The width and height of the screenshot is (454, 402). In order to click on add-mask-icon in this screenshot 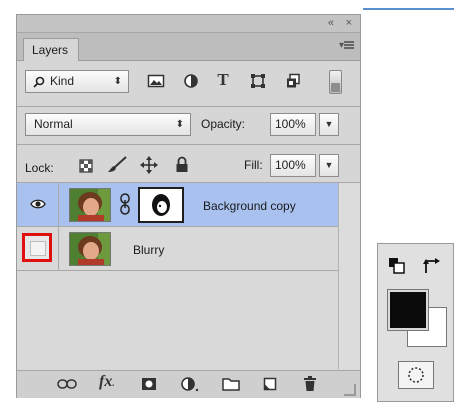, I will do `click(149, 384)`.